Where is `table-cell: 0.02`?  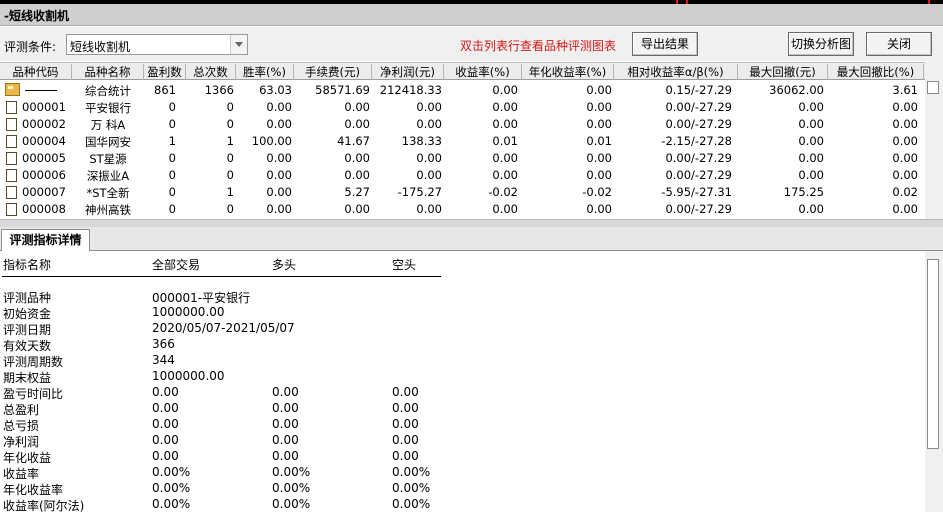
table-cell: 0.02 is located at coordinates (905, 192).